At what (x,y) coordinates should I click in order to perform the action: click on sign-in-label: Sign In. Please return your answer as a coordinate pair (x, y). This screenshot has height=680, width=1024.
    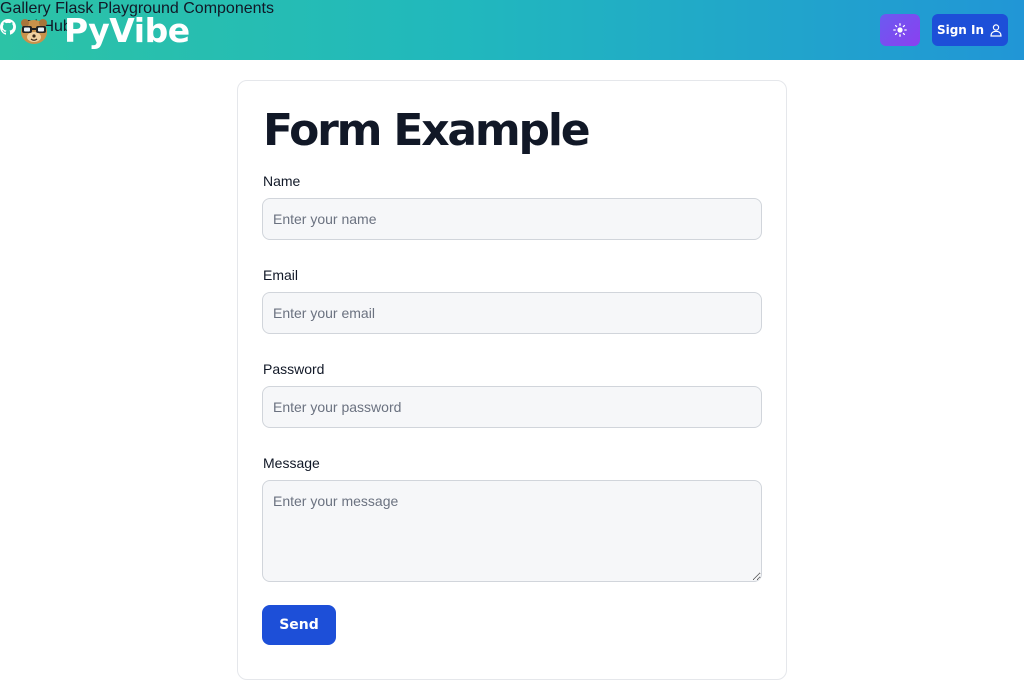
    Looking at the image, I should click on (960, 30).